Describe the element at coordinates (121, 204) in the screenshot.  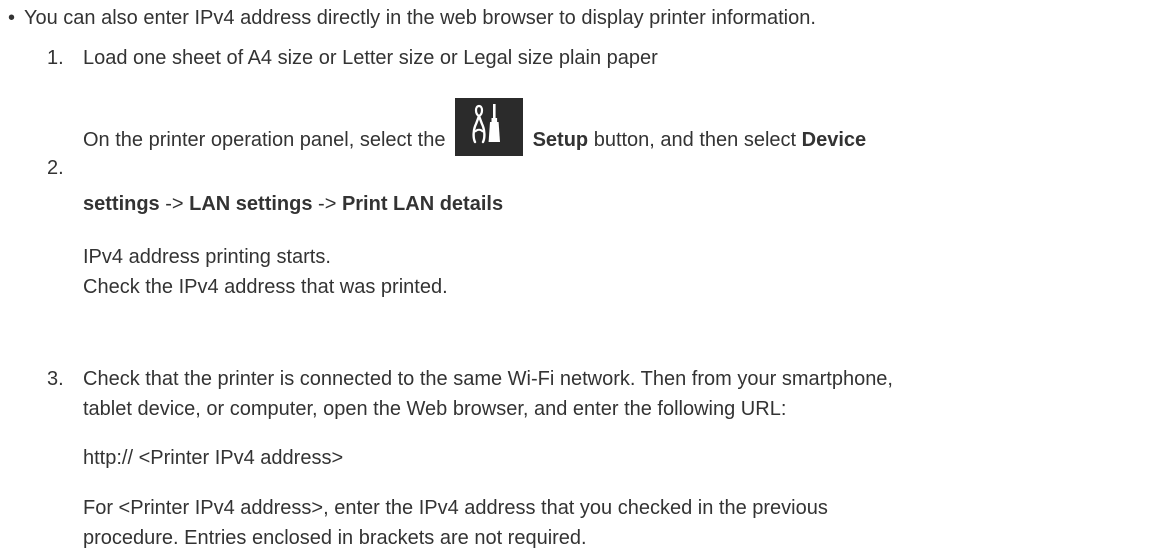
I see `settings-label: settings` at that location.